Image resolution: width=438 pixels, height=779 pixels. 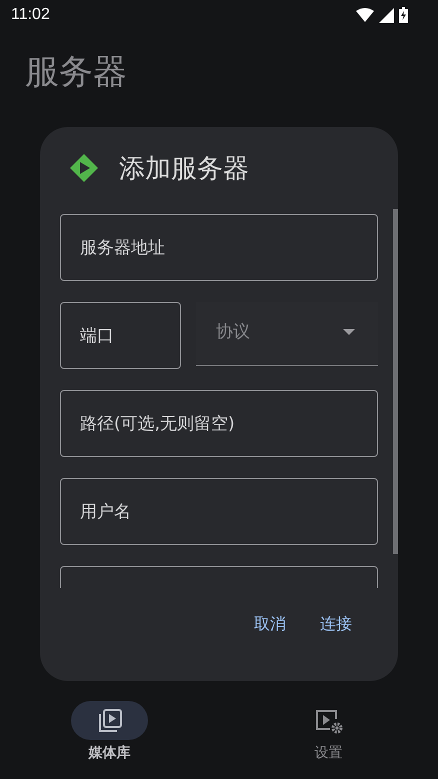 I want to click on input-field: 端口, so click(x=120, y=335).